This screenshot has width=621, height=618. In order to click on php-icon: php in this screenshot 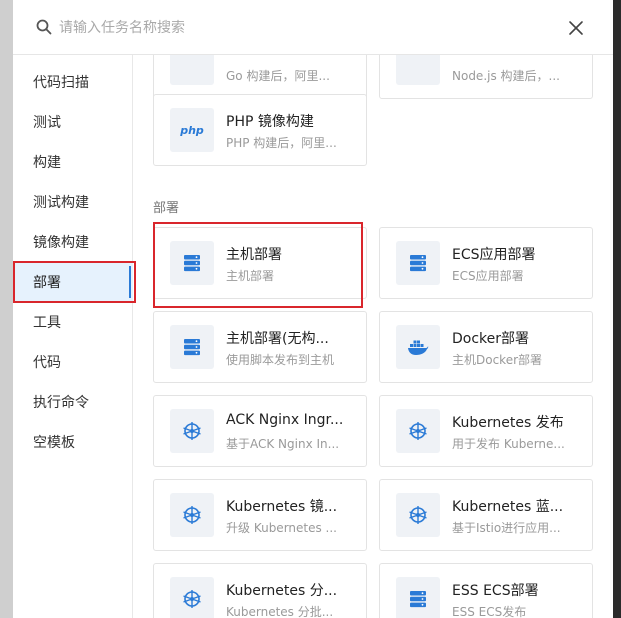, I will do `click(192, 130)`.